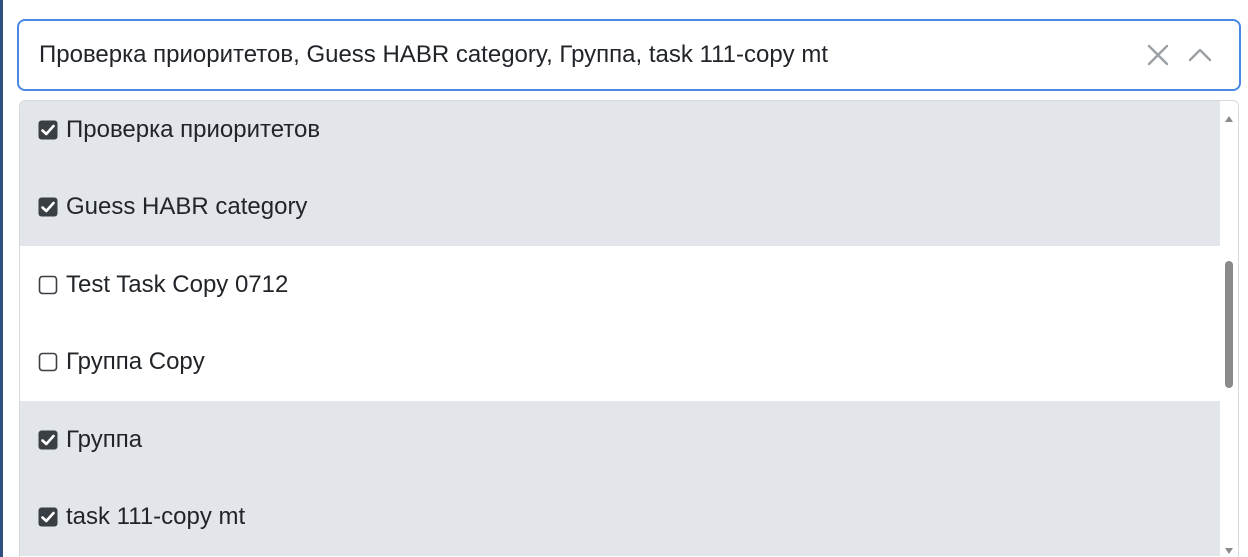 The image size is (1248, 557). I want to click on option-label: task 111-copy mt, so click(156, 517).